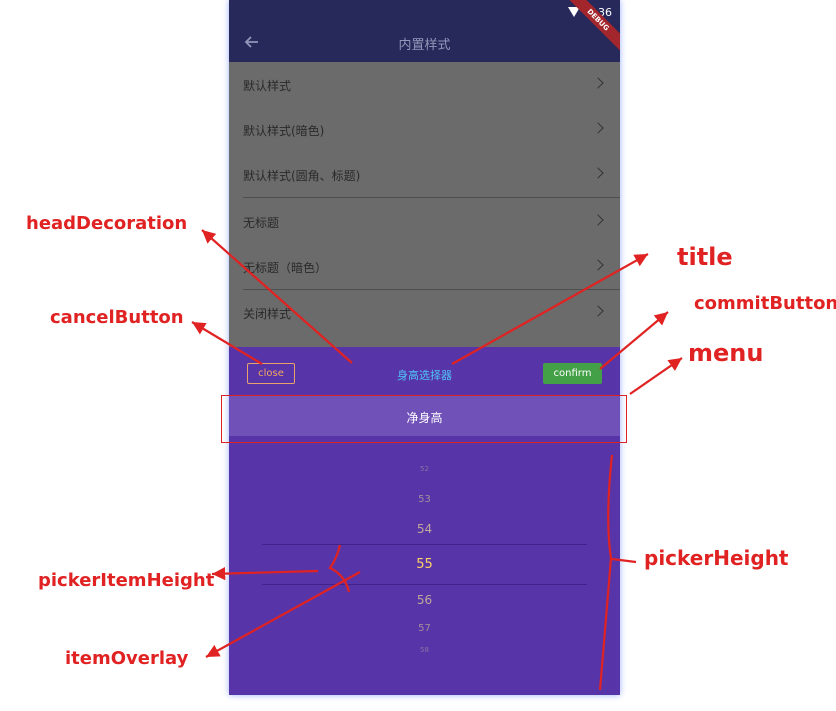 The image size is (836, 711). Describe the element at coordinates (726, 353) in the screenshot. I see `annotation-menu: menu` at that location.